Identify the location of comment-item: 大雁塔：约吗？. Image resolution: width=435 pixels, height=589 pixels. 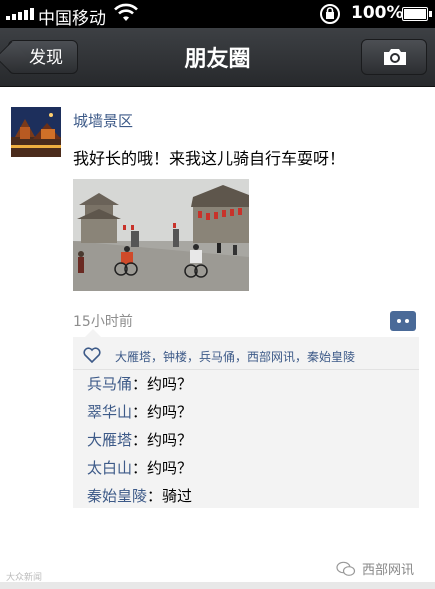
(139, 439).